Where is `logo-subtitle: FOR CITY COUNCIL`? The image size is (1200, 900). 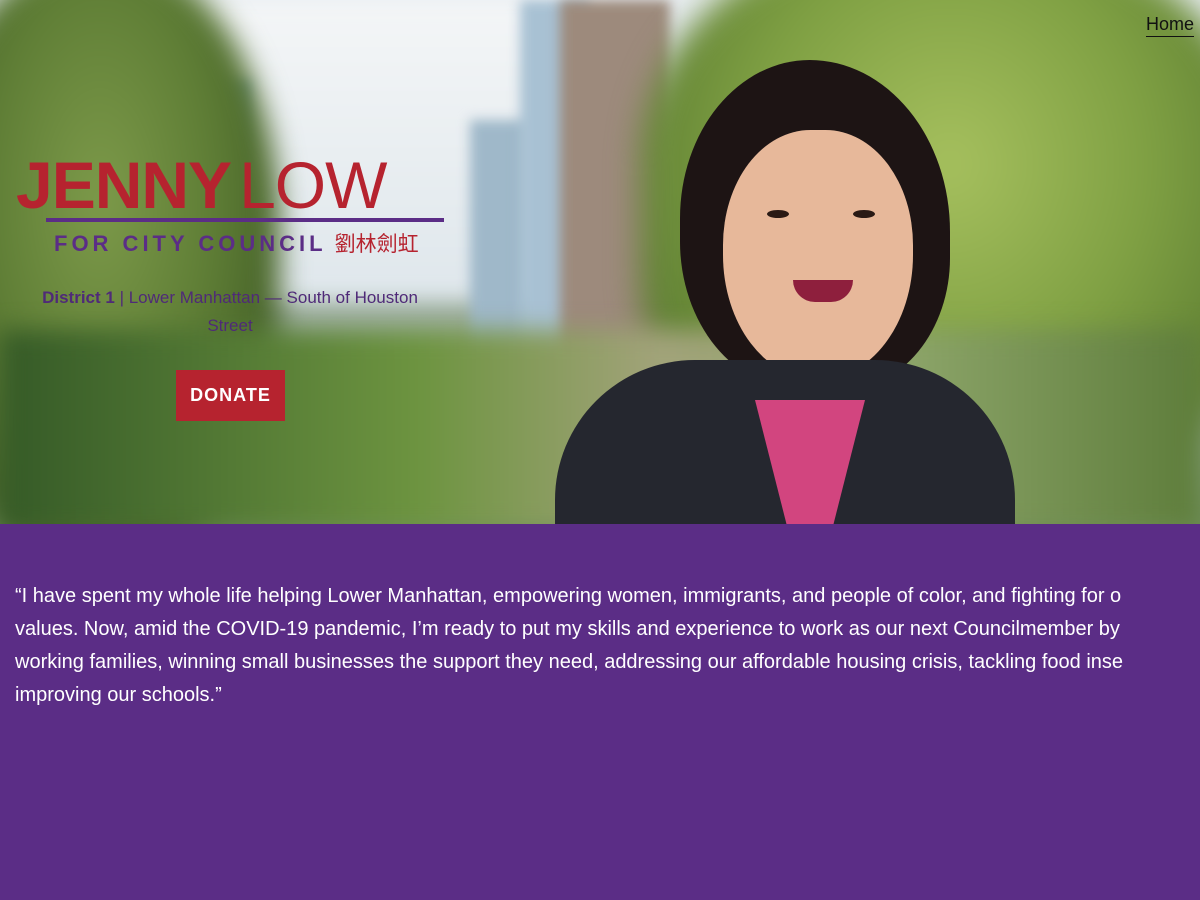 logo-subtitle: FOR CITY COUNCIL is located at coordinates (190, 243).